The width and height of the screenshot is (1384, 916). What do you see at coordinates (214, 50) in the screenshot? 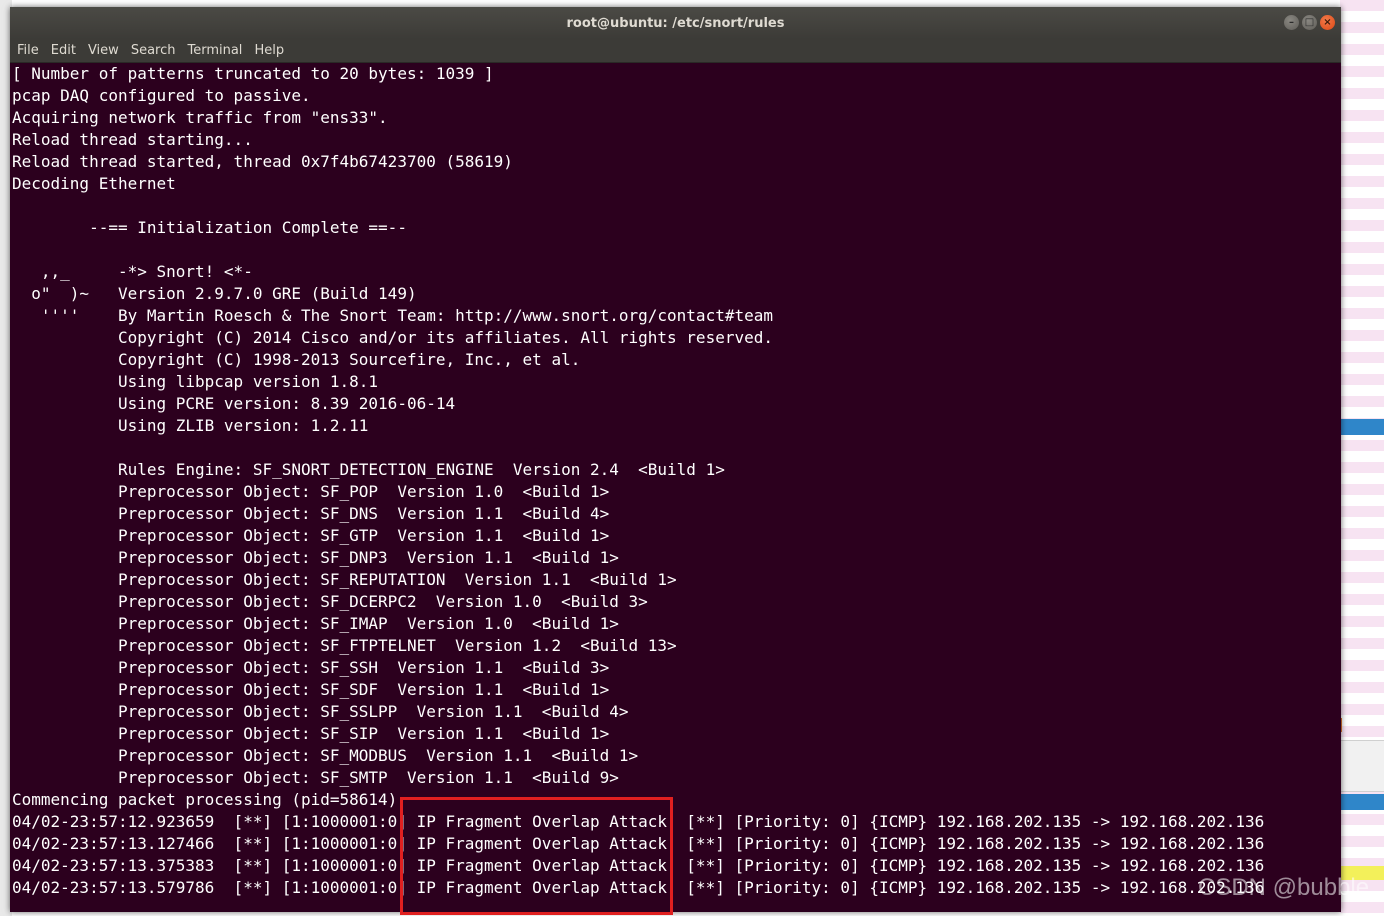
I see `menu-terminal: Terminal` at bounding box center [214, 50].